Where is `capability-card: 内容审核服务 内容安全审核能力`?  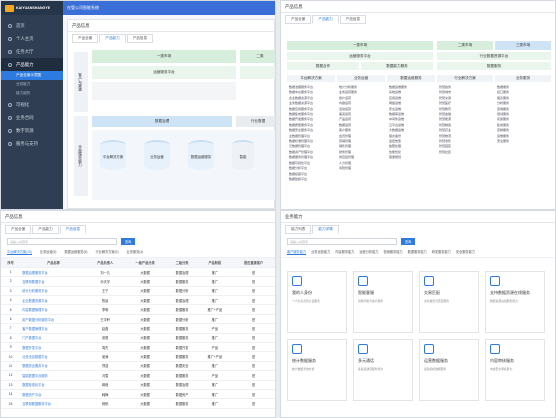 capability-card: 内容审核服务 内容安全审核能力 is located at coordinates (515, 370).